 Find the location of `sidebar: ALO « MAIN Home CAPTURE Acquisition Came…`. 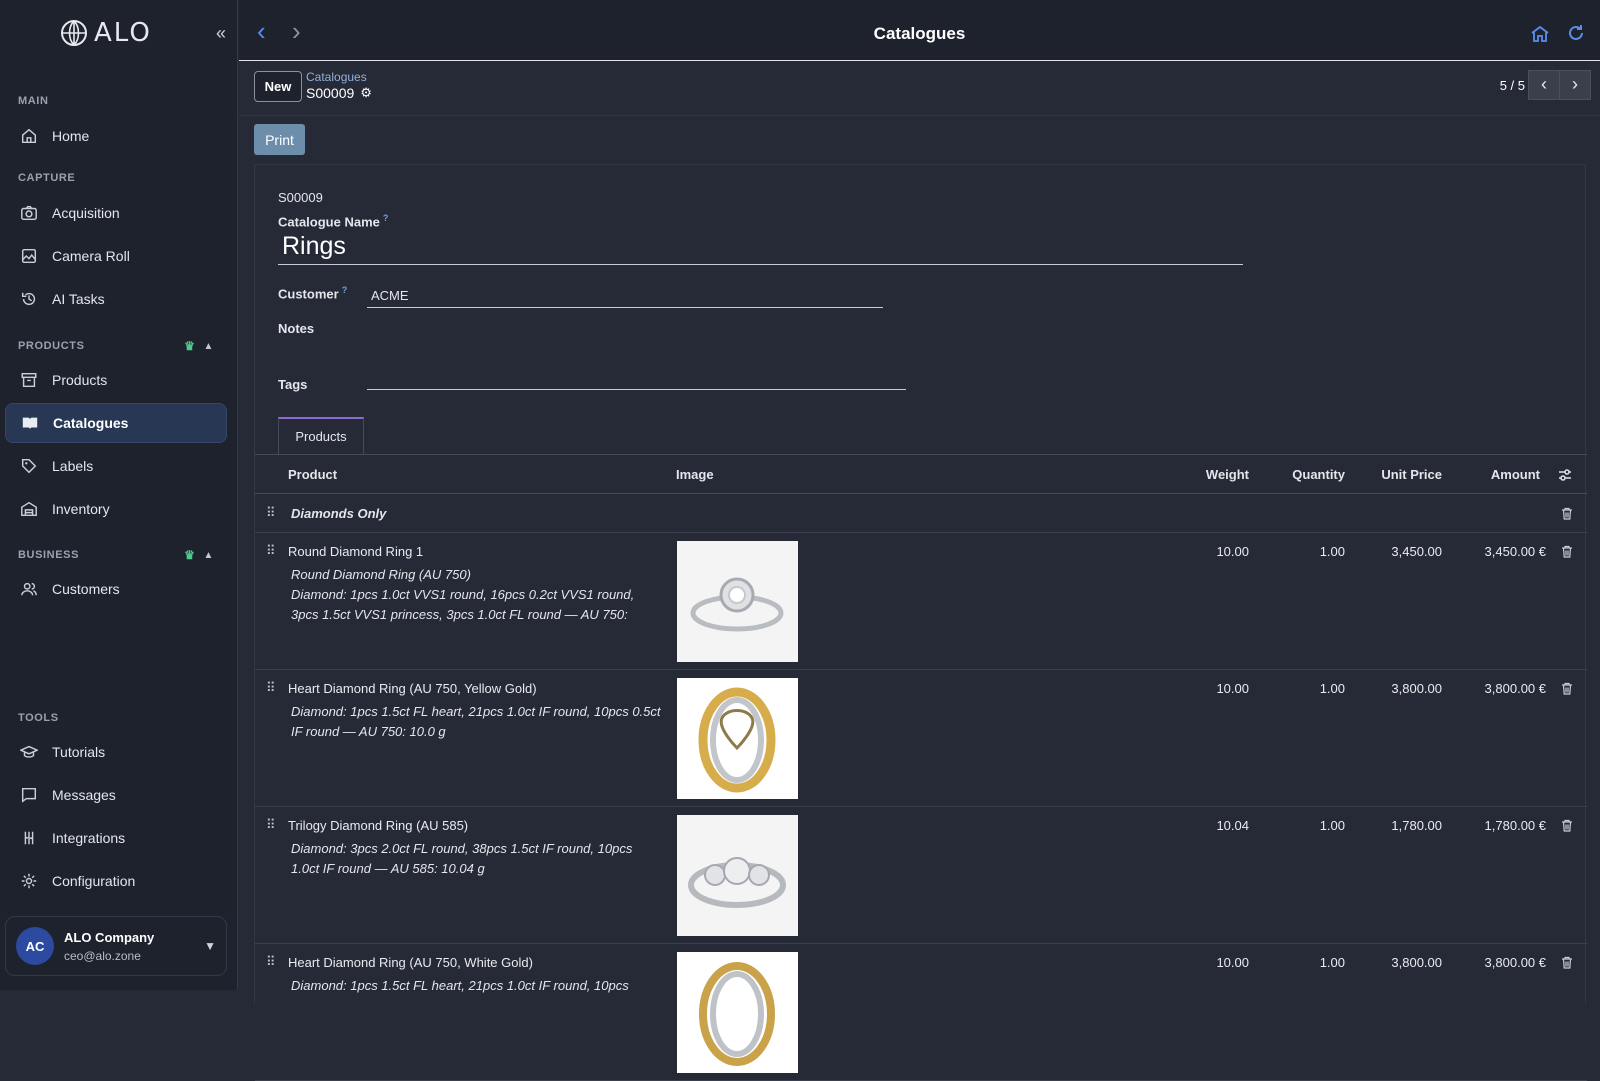

sidebar: ALO « MAIN Home CAPTURE Acquisition Came… is located at coordinates (119, 495).